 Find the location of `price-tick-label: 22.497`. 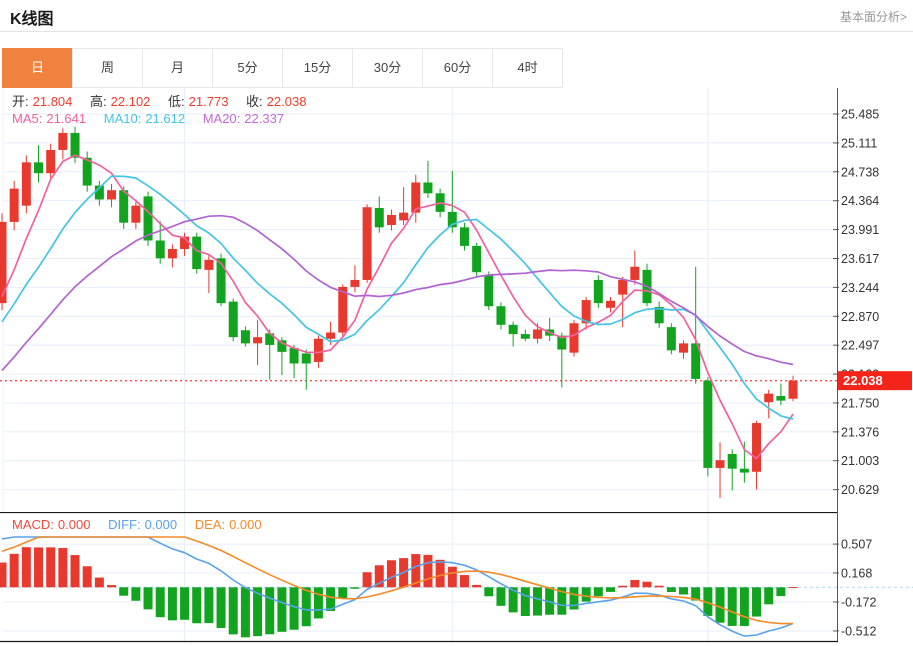

price-tick-label: 22.497 is located at coordinates (860, 346).